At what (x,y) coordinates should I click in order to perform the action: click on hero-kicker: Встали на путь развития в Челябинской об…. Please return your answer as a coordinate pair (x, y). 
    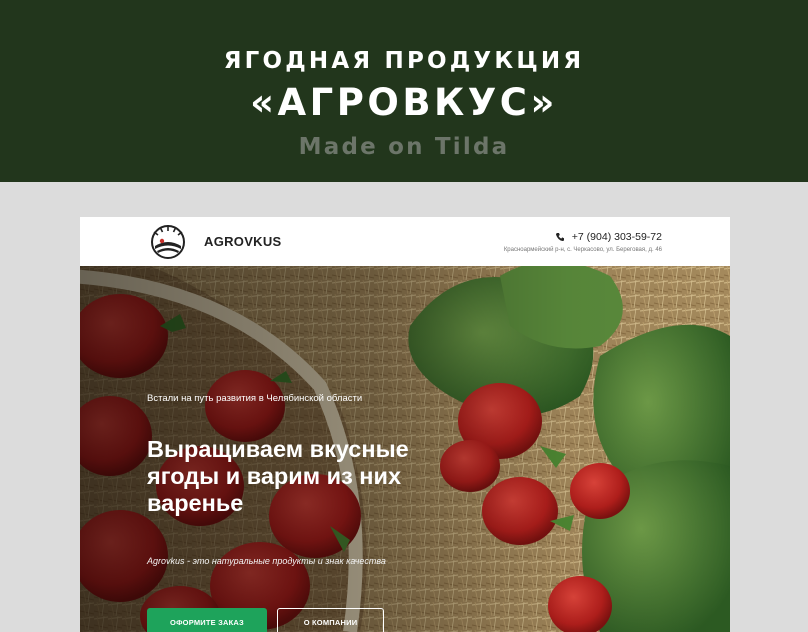
    Looking at the image, I should click on (255, 398).